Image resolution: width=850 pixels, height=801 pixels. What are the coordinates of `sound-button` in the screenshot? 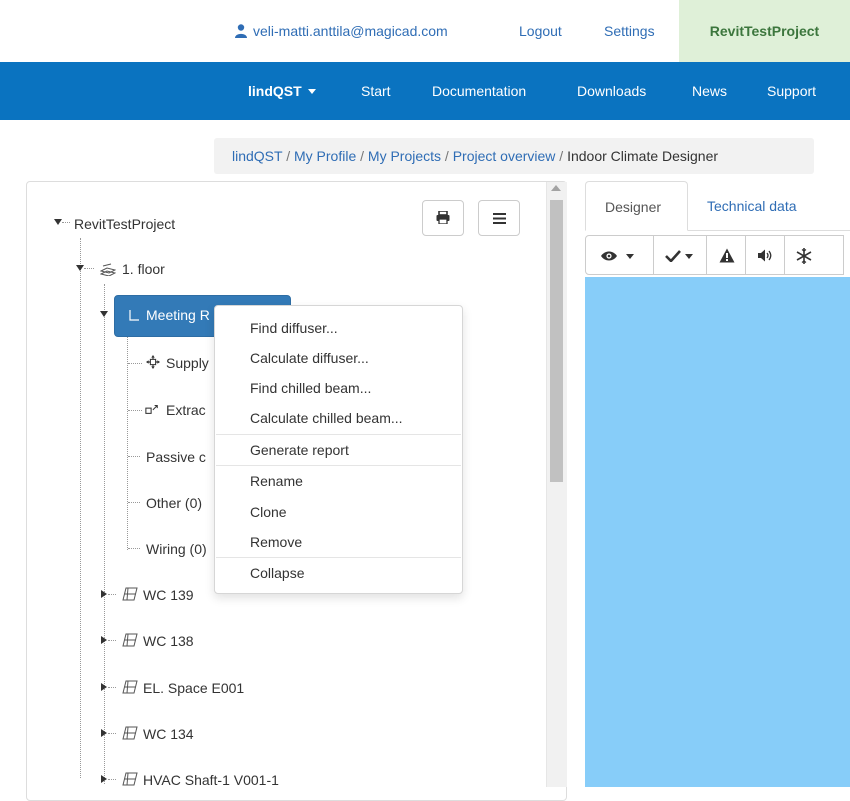 It's located at (765, 255).